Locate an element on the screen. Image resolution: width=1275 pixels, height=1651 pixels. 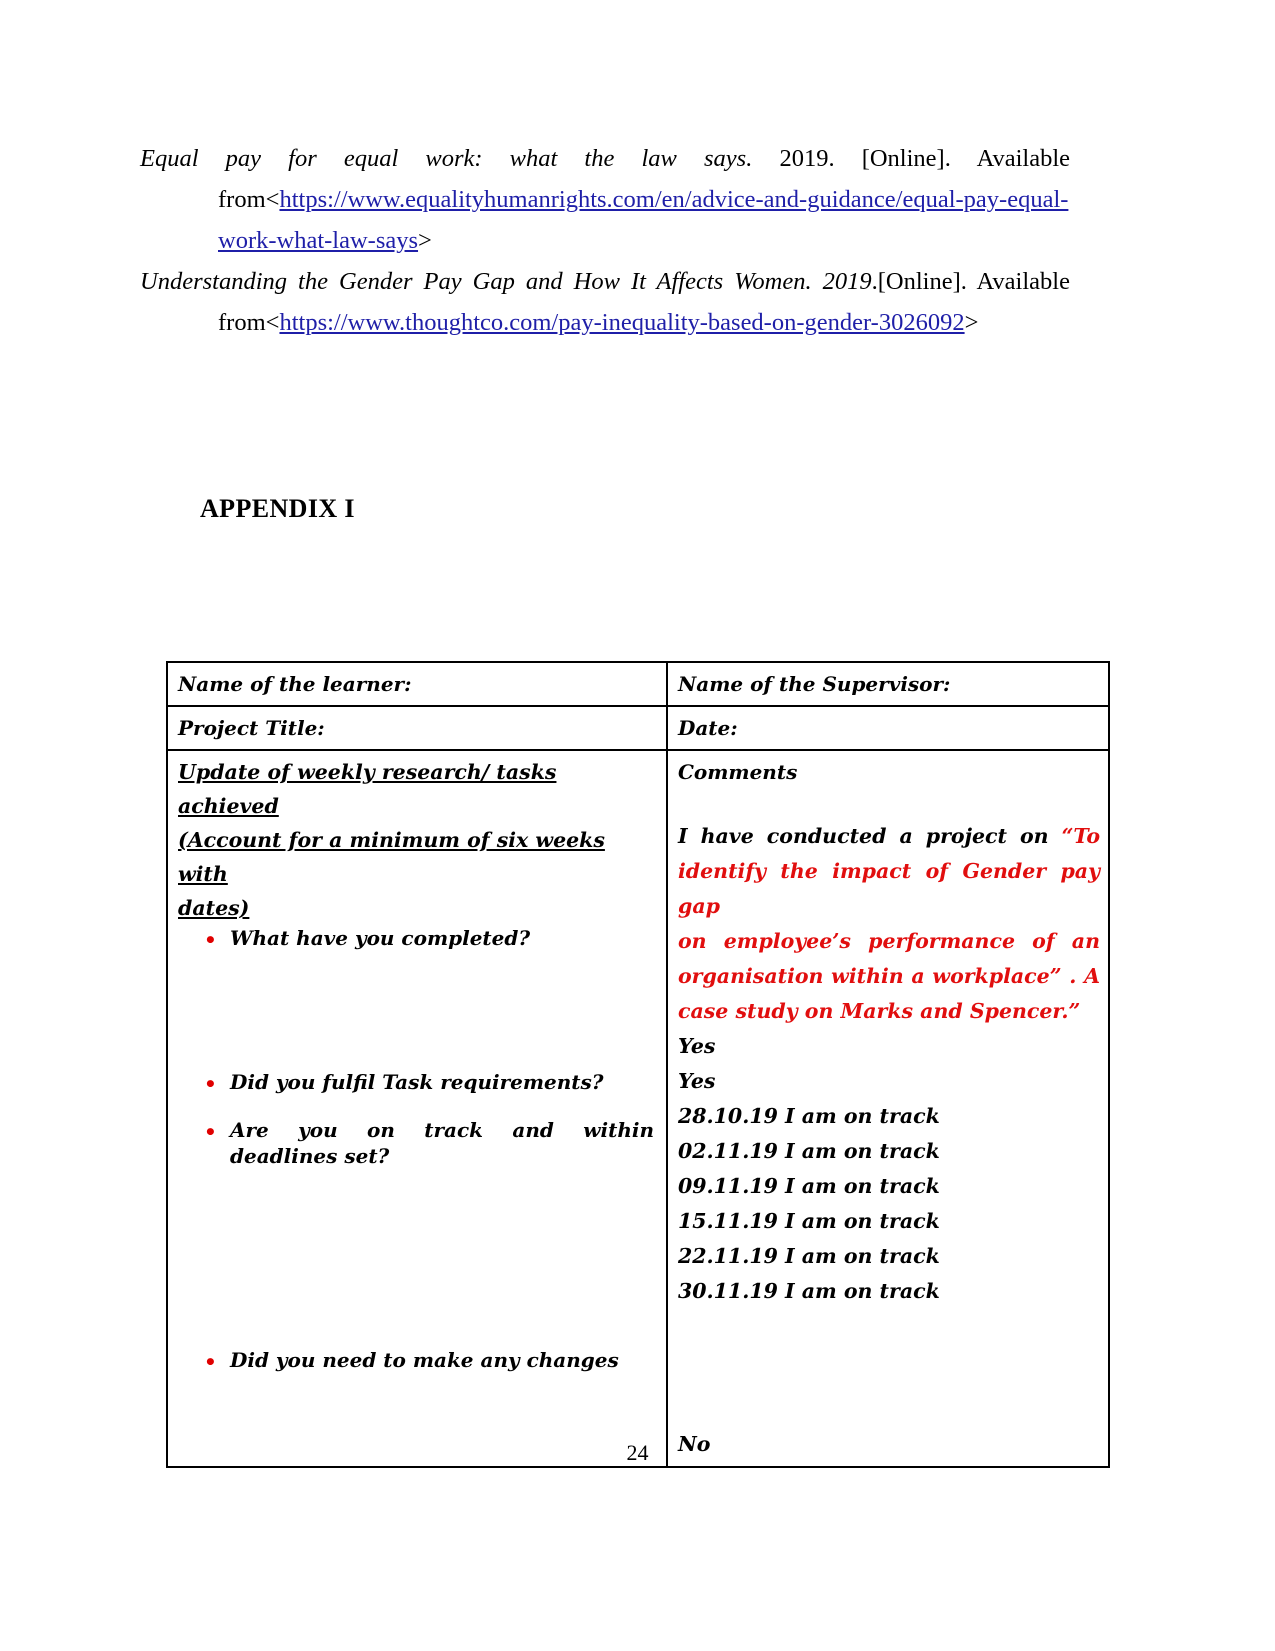
project-statement-lead: I have conducted a project on is located at coordinates (870, 836).